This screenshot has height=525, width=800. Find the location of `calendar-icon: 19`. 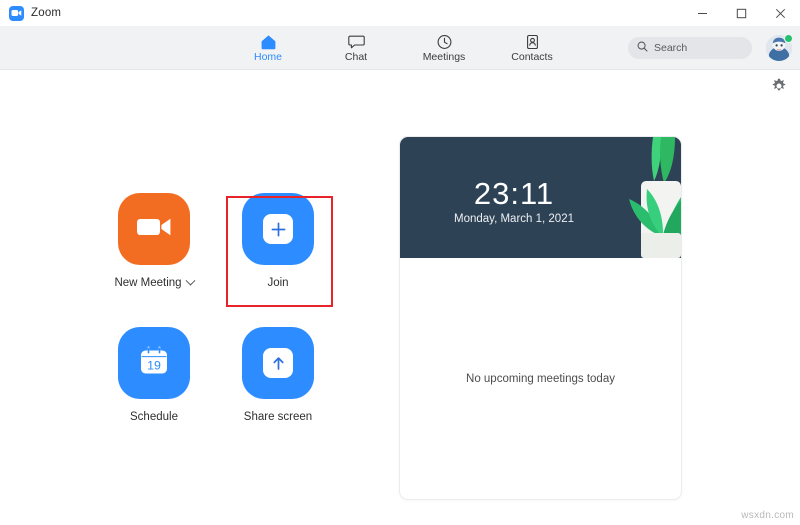

calendar-icon: 19 is located at coordinates (154, 363).